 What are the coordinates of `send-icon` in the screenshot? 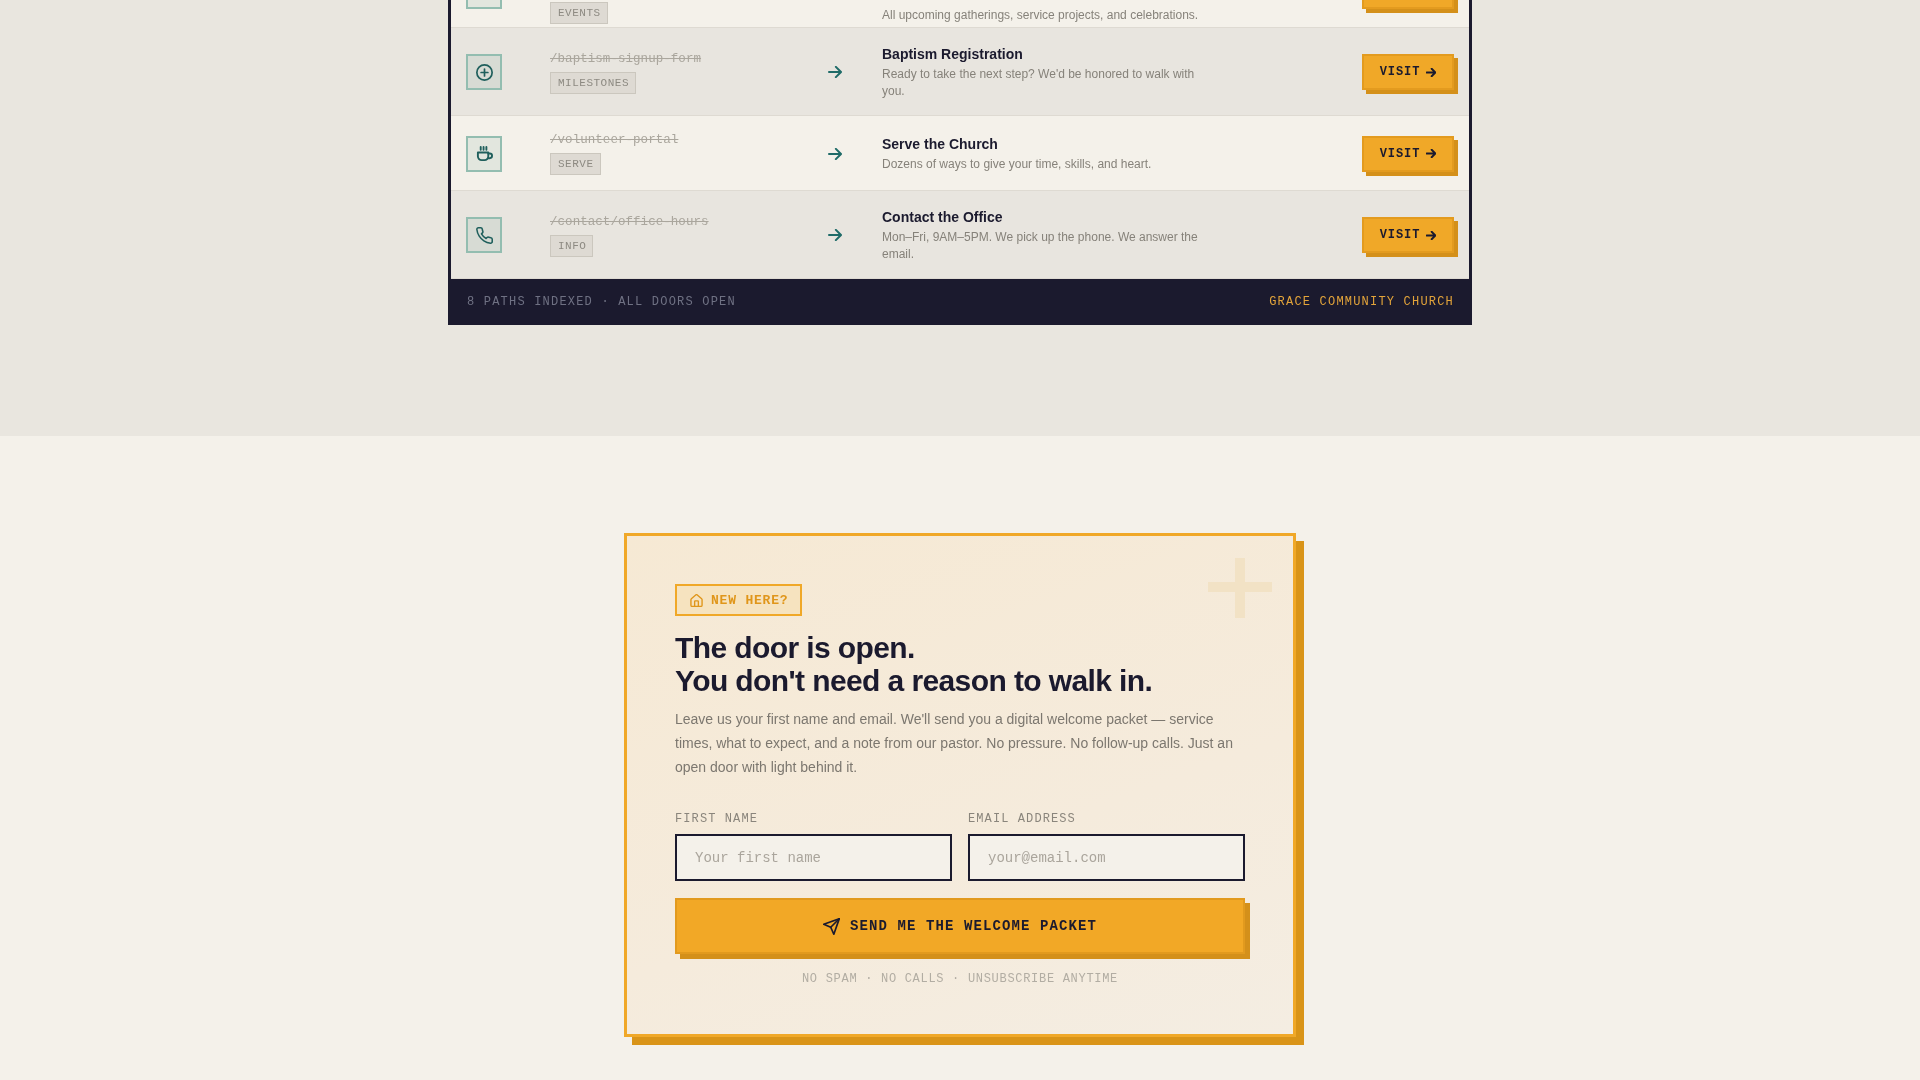 It's located at (831, 926).